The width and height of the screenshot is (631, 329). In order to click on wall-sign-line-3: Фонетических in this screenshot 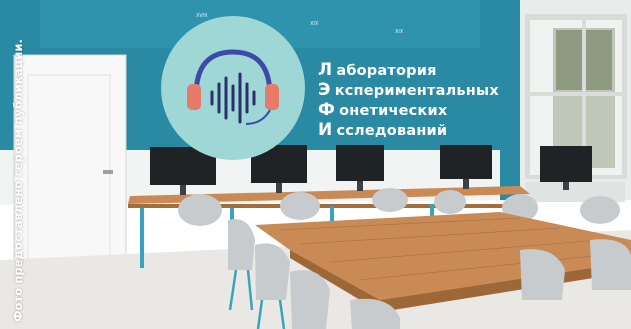, I will do `click(383, 110)`.